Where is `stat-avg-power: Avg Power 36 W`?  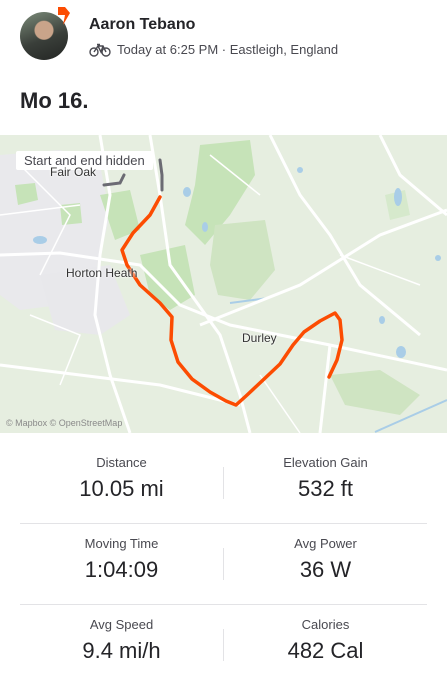
stat-avg-power: Avg Power 36 W is located at coordinates (325, 564).